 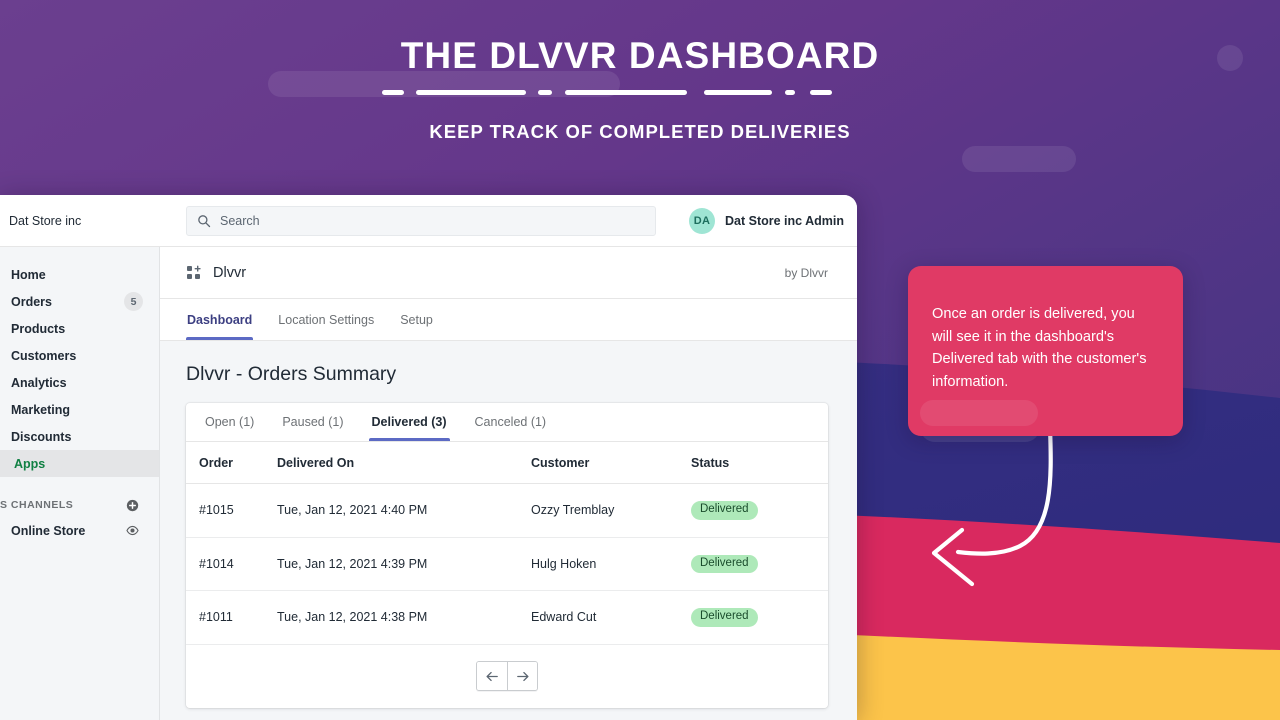 I want to click on app-header: Dlvvr by Dlvvr, so click(x=508, y=273).